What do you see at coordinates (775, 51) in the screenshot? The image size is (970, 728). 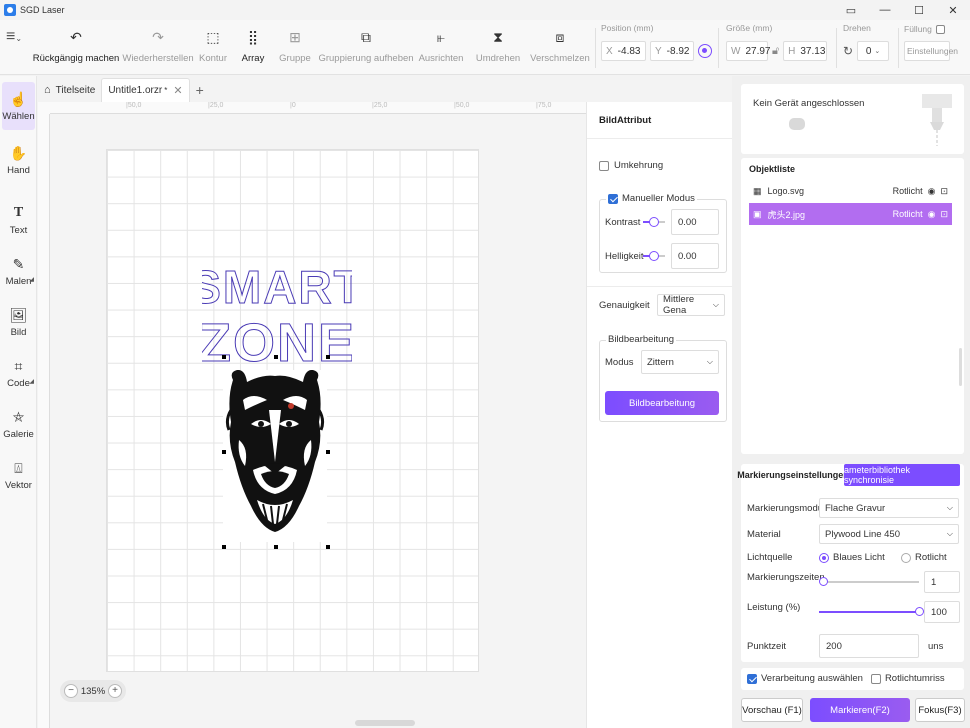 I see `aspect-lock-icon: 🔓︎` at bounding box center [775, 51].